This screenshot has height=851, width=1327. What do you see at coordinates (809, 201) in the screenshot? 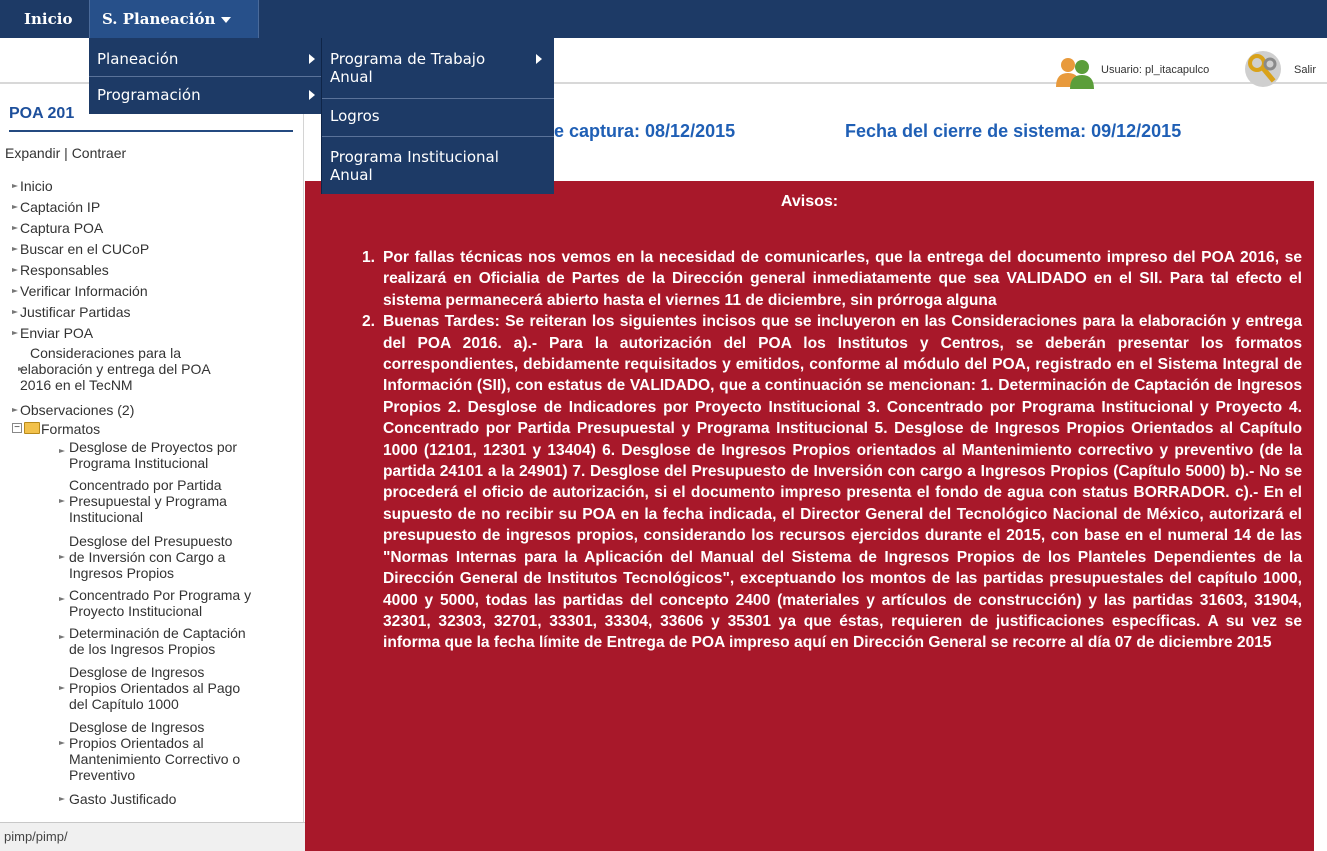
I see `notice-title: Avisos:` at bounding box center [809, 201].